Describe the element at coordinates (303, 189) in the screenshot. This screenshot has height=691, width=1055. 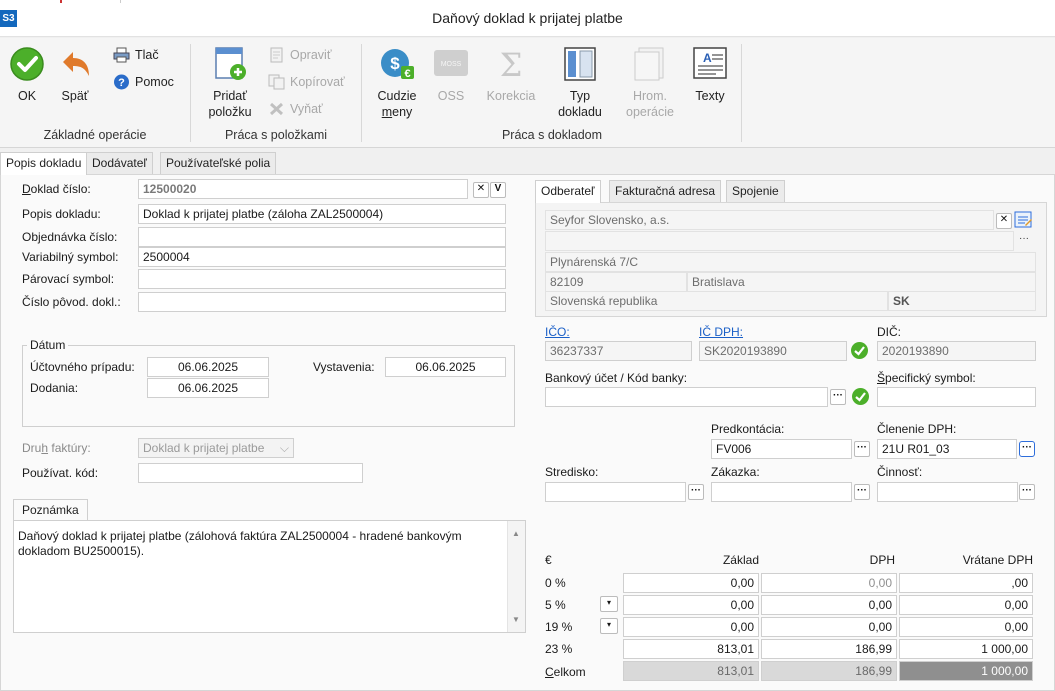
I see `doc-number-field: 12500020` at that location.